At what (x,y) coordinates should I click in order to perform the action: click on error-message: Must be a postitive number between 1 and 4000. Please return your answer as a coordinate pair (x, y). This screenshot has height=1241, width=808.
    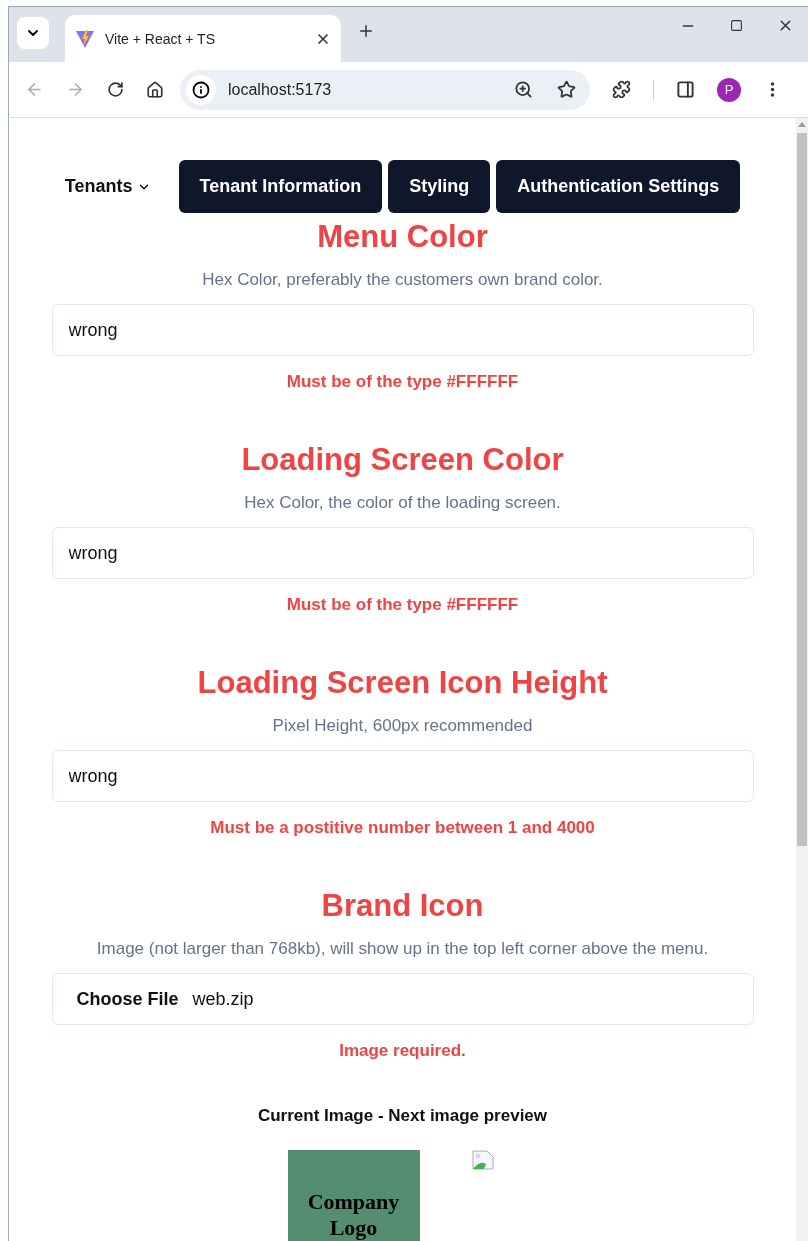
    Looking at the image, I should click on (402, 828).